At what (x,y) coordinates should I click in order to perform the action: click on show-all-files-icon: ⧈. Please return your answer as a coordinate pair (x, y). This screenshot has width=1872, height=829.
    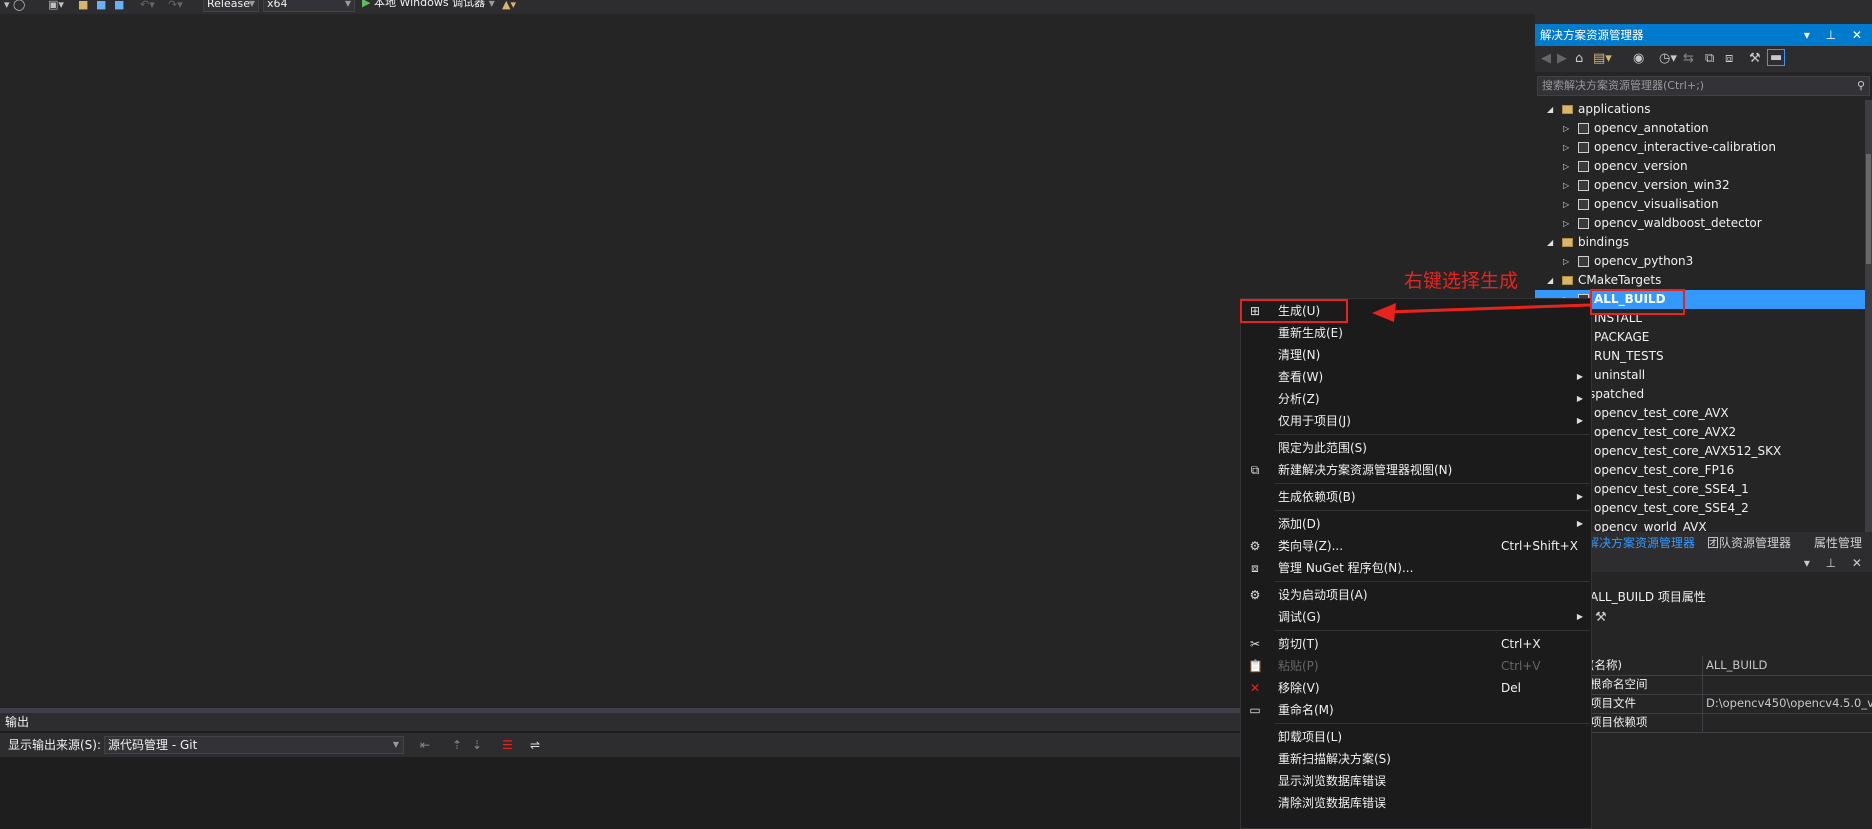
    Looking at the image, I should click on (1729, 58).